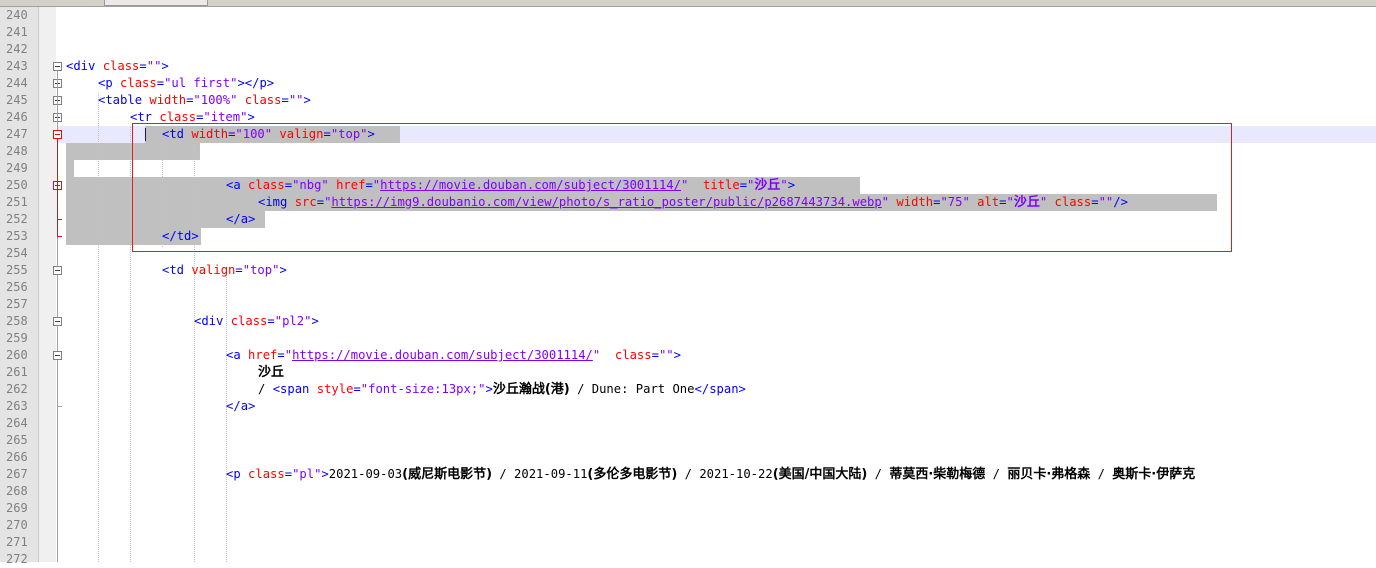 Image resolution: width=1376 pixels, height=568 pixels. I want to click on code-line: <p class="ul first"></p>, so click(186, 83).